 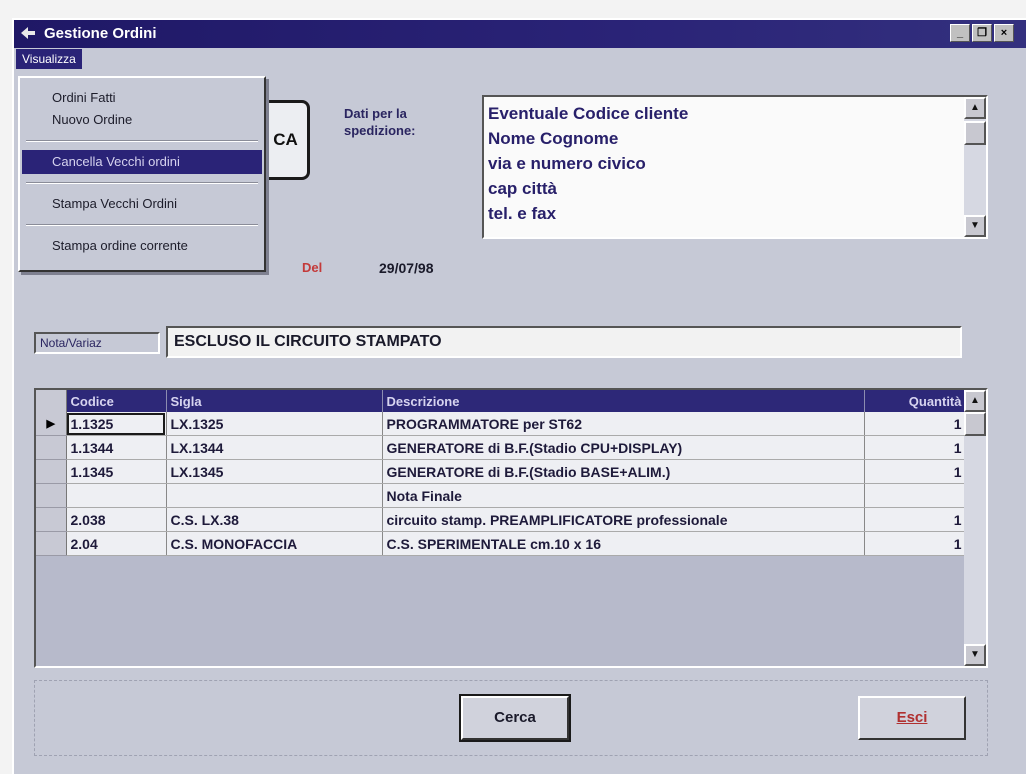 I want to click on shipping-line: via e numero civico, so click(x=567, y=163).